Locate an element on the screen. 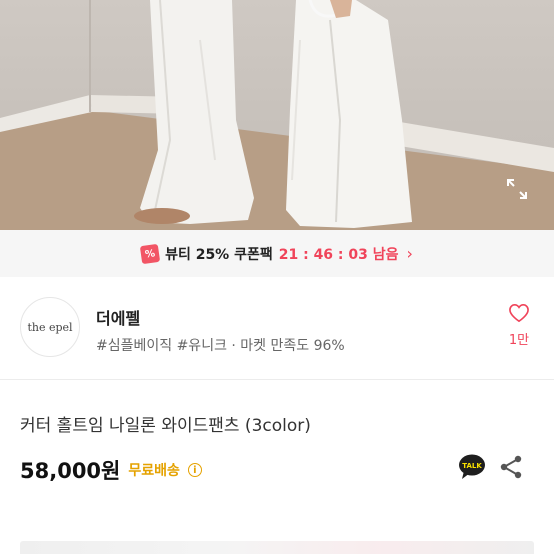 The height and width of the screenshot is (554, 554). truncated-row is located at coordinates (277, 547).